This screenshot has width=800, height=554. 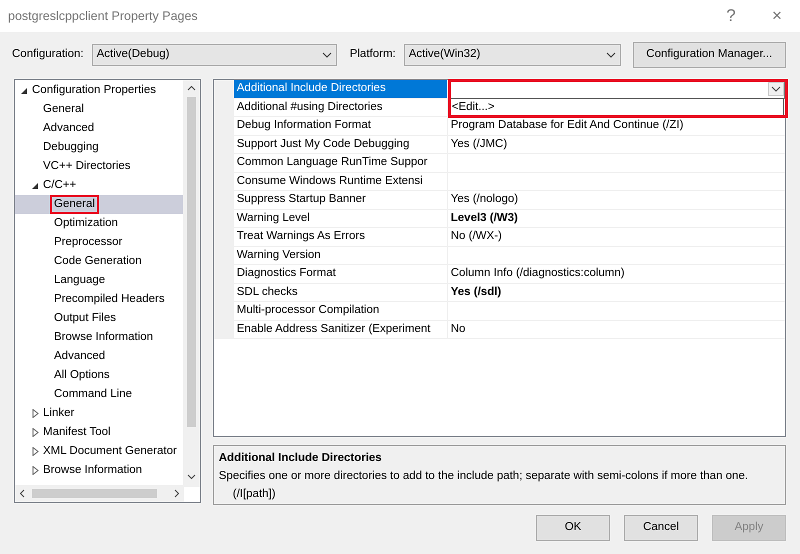 I want to click on tree-item: Debugging, so click(x=99, y=147).